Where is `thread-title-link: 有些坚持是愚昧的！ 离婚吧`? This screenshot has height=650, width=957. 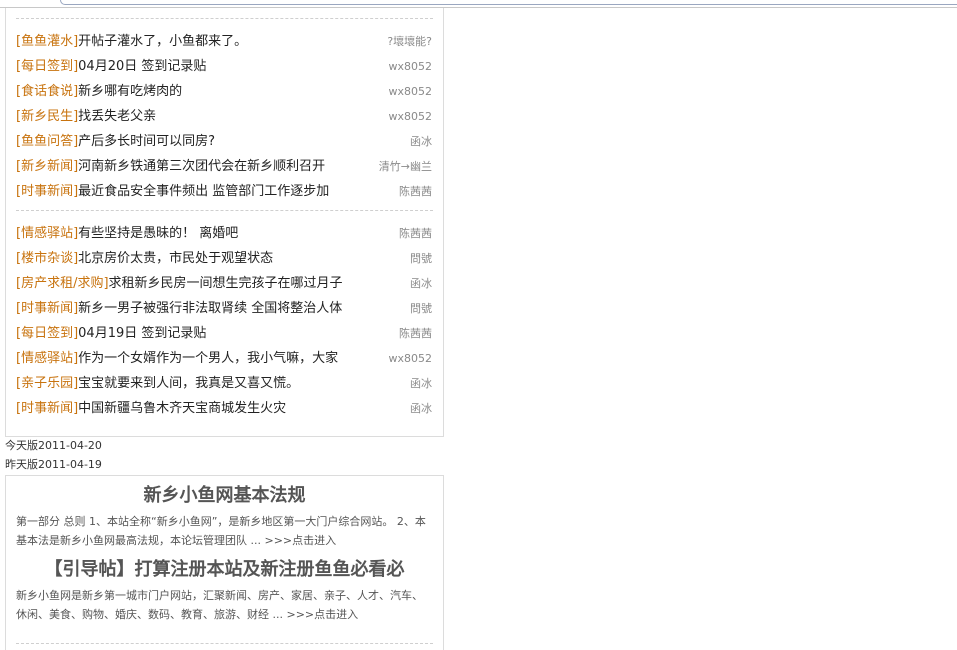 thread-title-link: 有些坚持是愚昧的！ 离婚吧 is located at coordinates (158, 233).